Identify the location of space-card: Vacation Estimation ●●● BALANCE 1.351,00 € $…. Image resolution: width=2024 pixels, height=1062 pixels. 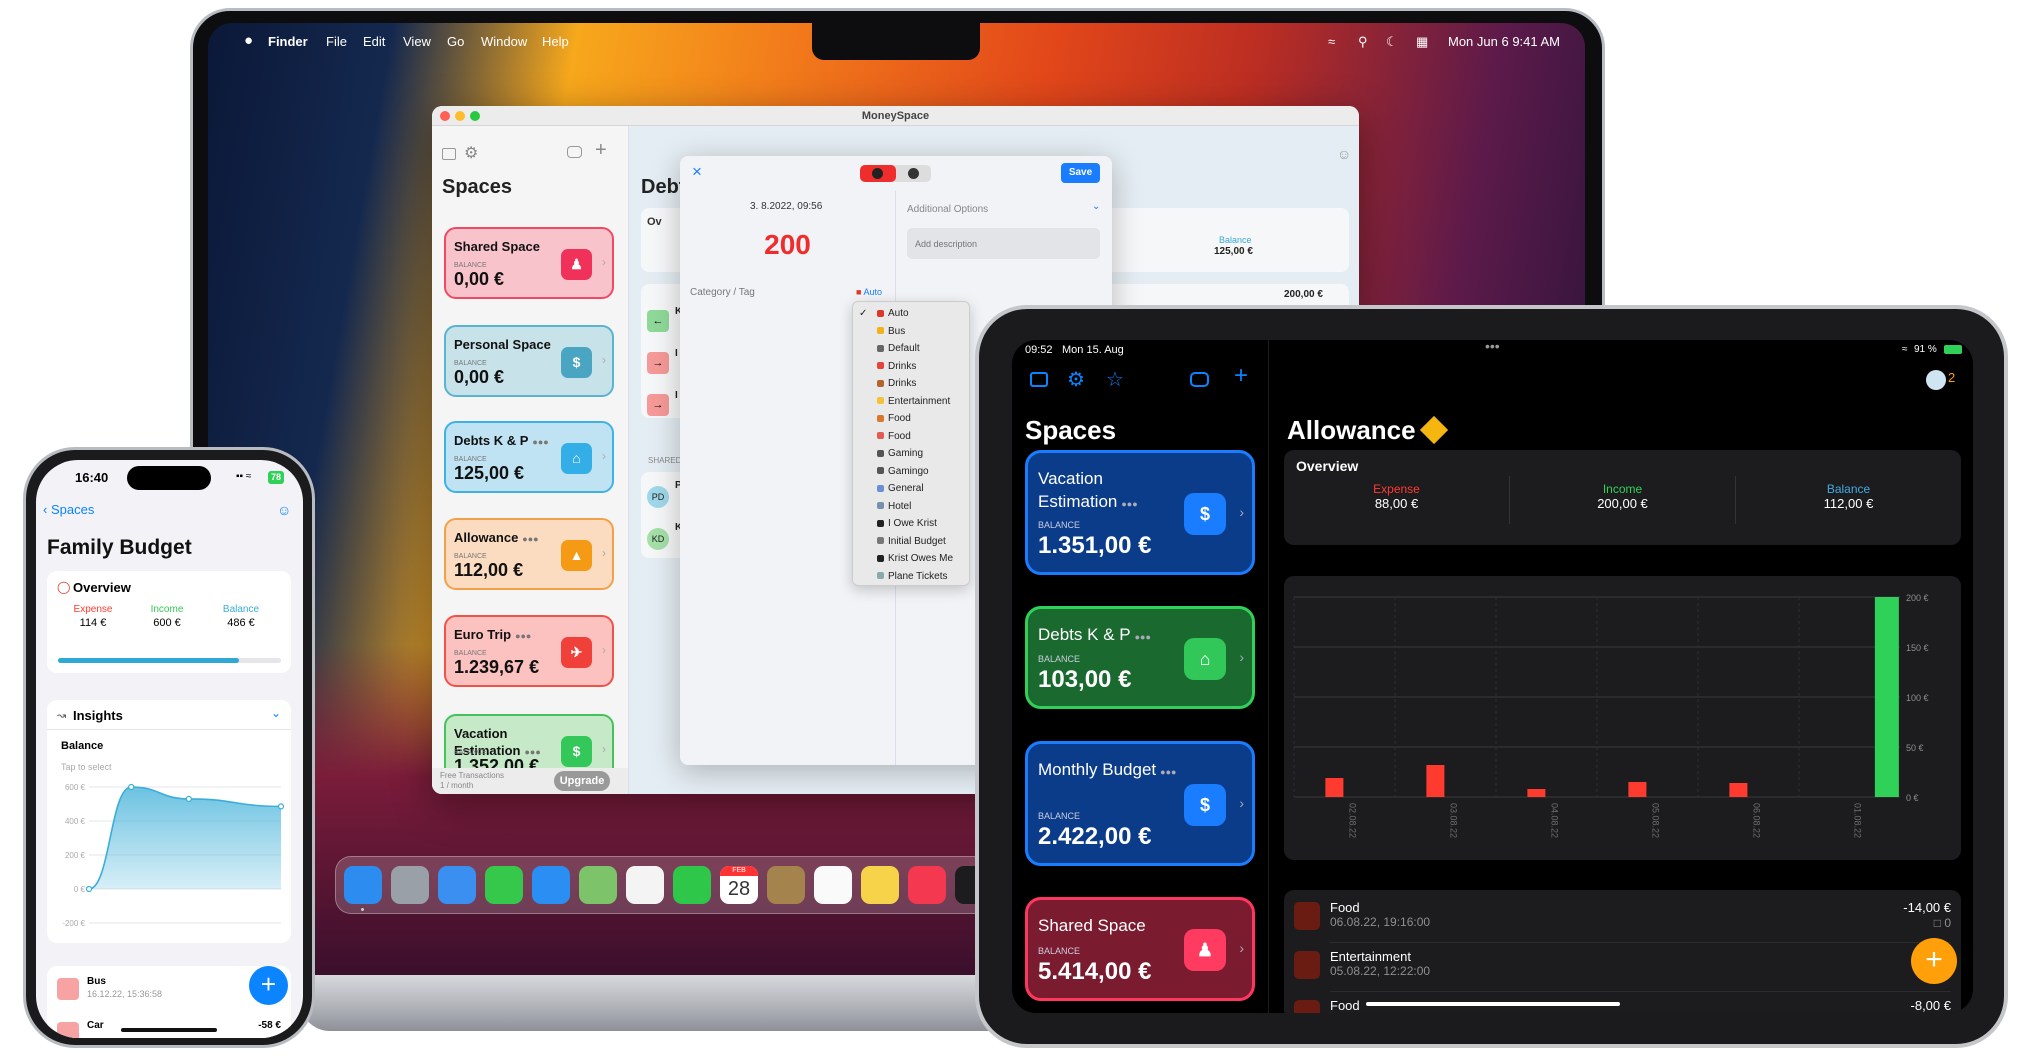
(1140, 512).